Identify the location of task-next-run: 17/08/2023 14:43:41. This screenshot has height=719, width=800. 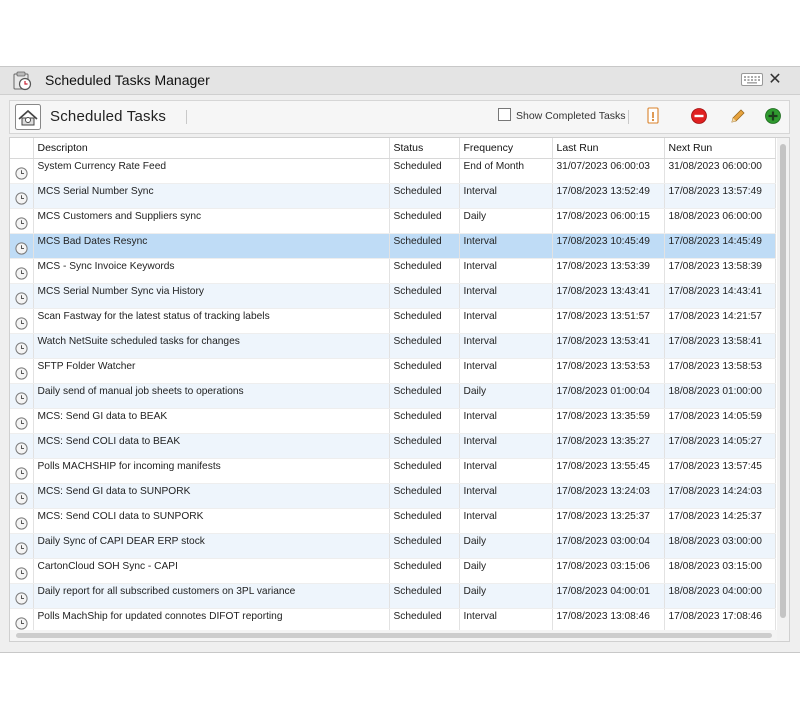
(720, 296).